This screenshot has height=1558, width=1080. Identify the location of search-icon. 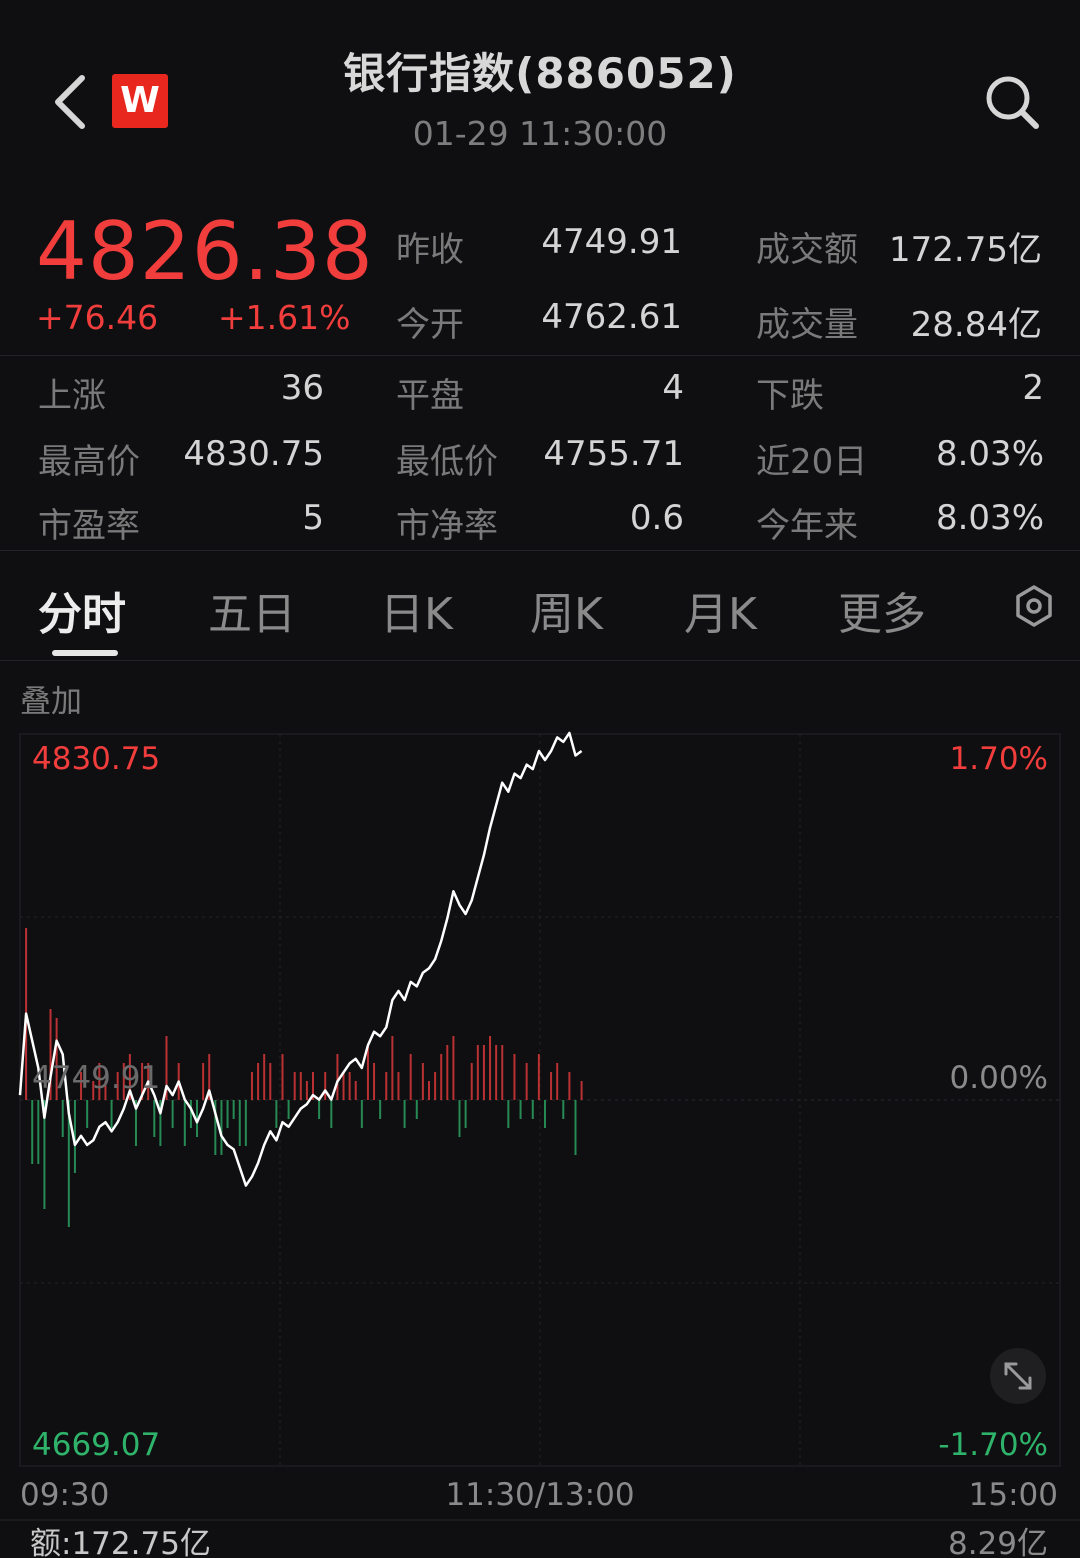
(1012, 102).